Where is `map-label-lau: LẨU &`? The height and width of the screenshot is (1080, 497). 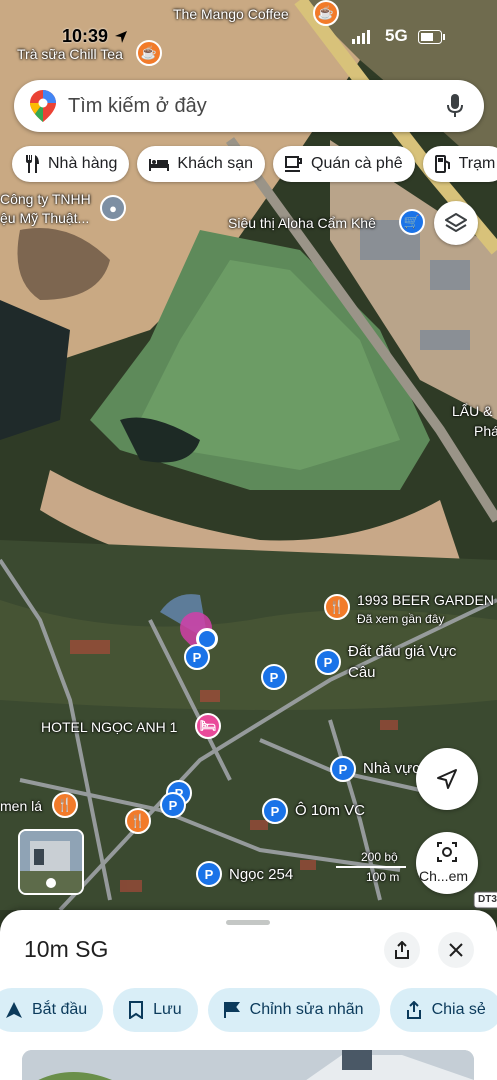 map-label-lau: LẨU & is located at coordinates (472, 411).